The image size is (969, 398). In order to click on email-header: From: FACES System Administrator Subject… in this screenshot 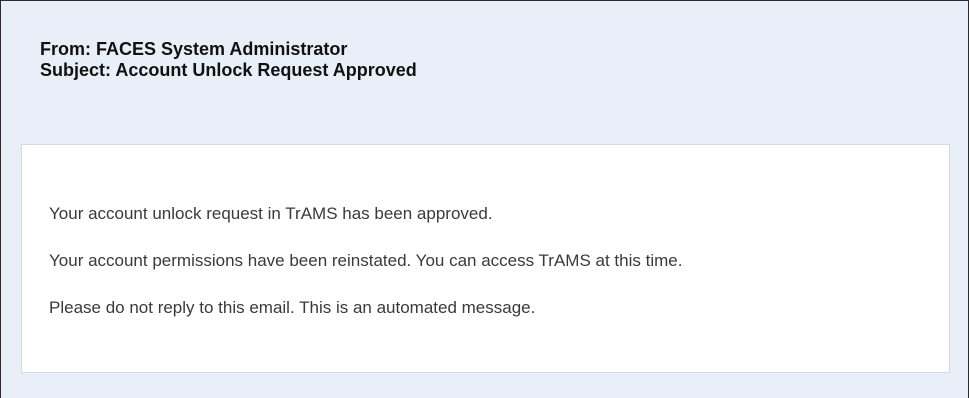, I will do `click(228, 60)`.